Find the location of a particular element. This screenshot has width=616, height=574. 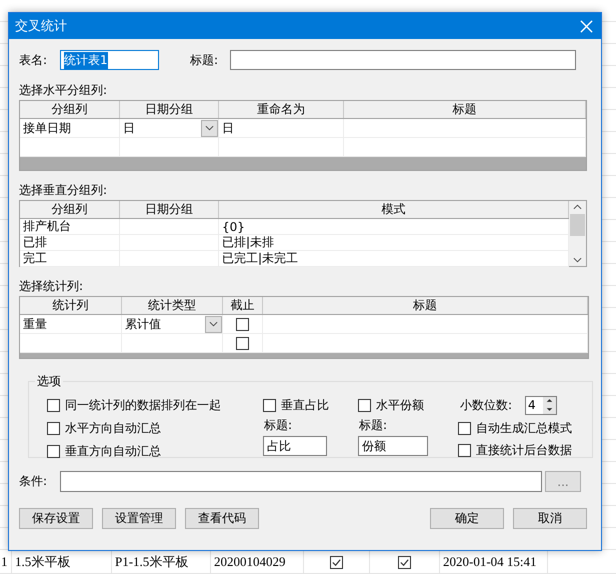

column-header: 统计列 is located at coordinates (71, 305).